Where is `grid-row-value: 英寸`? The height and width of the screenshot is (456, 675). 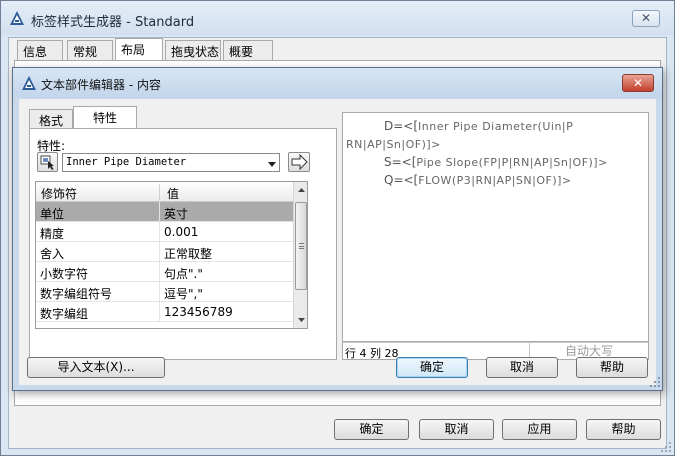
grid-row-value: 英寸 is located at coordinates (226, 212).